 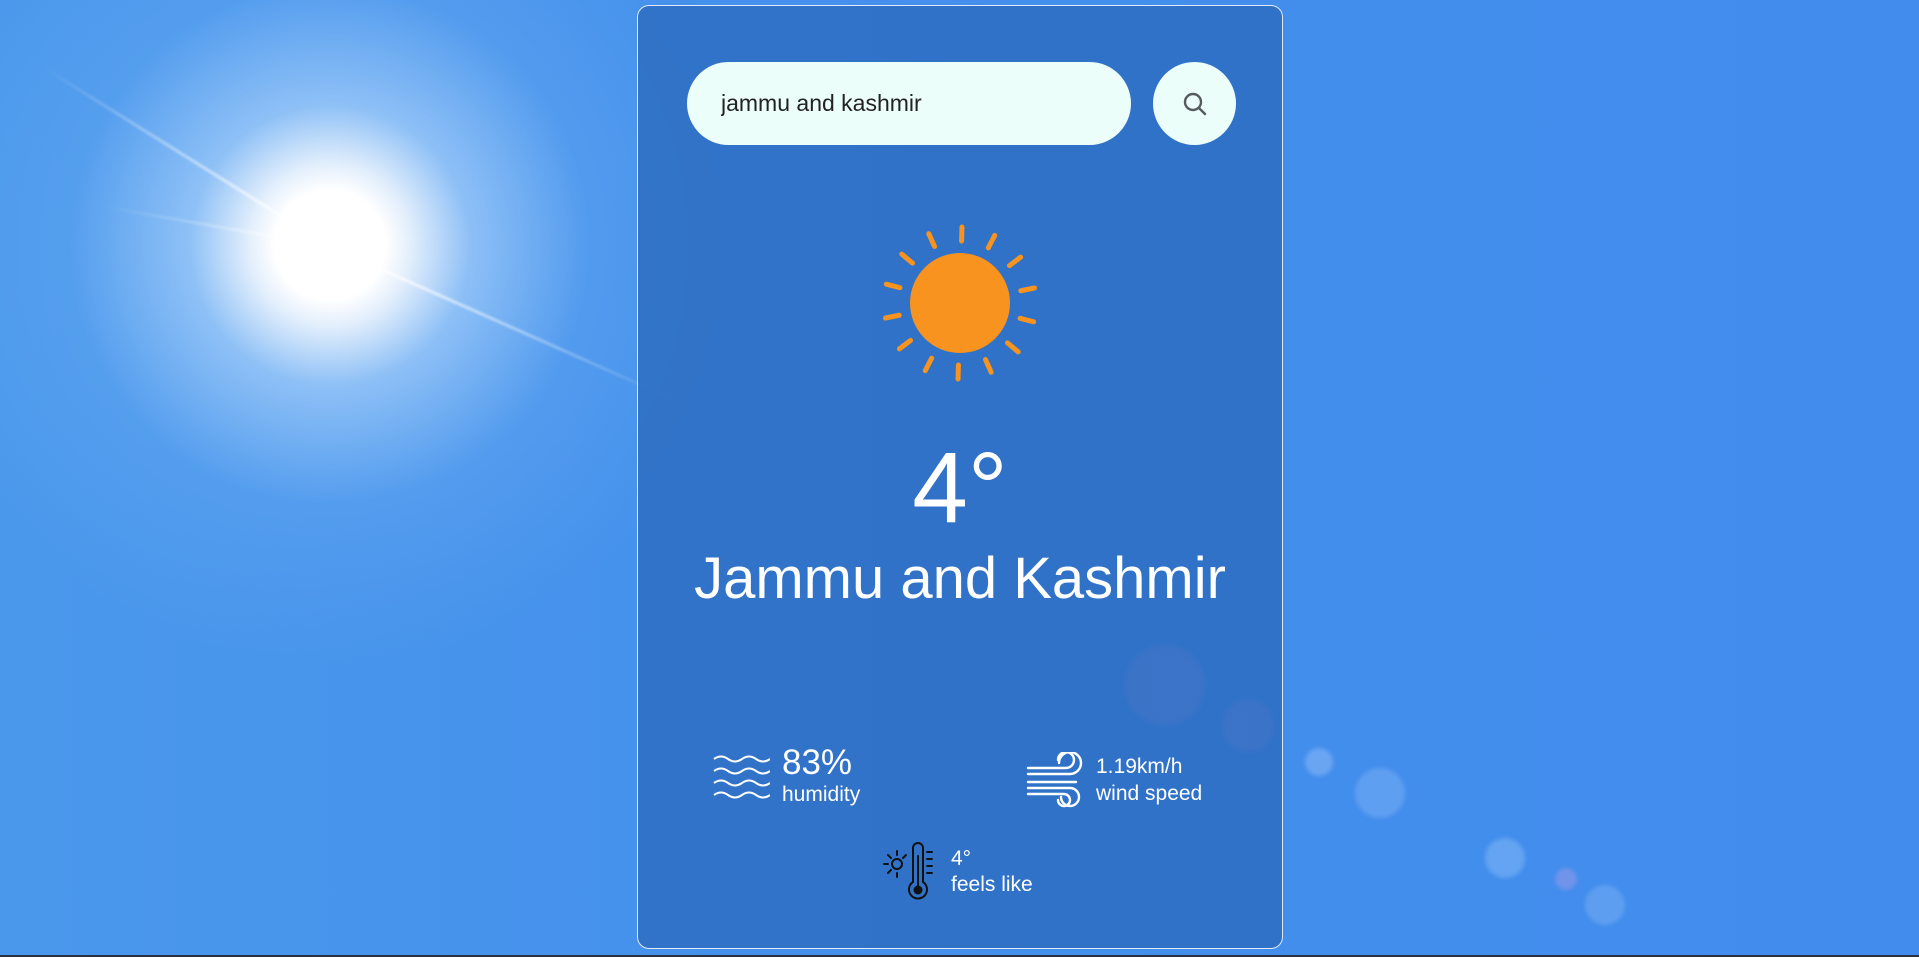 What do you see at coordinates (992, 884) in the screenshot?
I see `feels-like-label: feels like` at bounding box center [992, 884].